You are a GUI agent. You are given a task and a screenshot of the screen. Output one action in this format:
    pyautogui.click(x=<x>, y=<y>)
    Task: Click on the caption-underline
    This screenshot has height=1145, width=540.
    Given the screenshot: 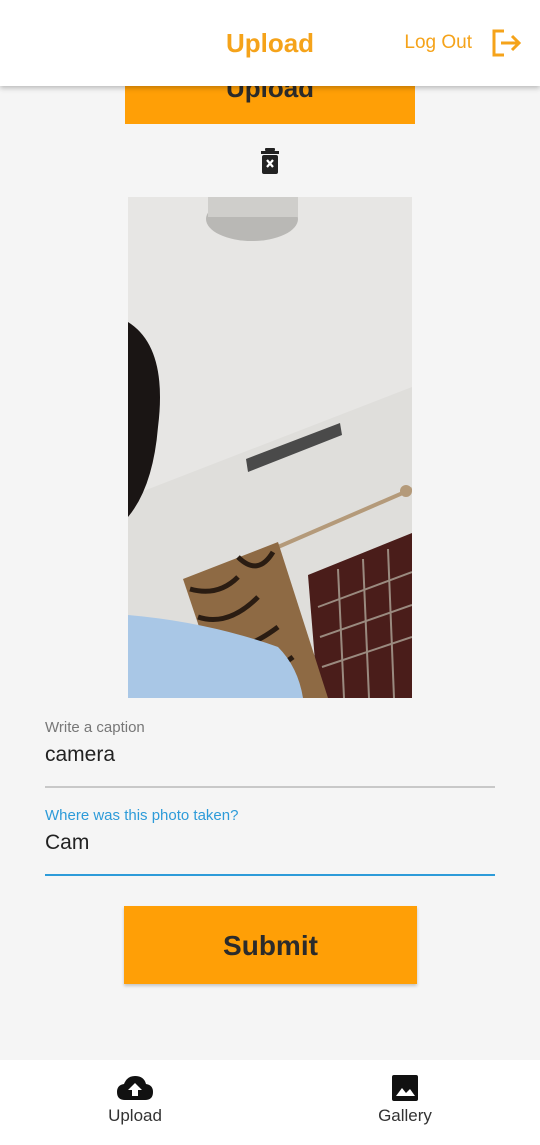 What is the action you would take?
    pyautogui.click(x=270, y=787)
    